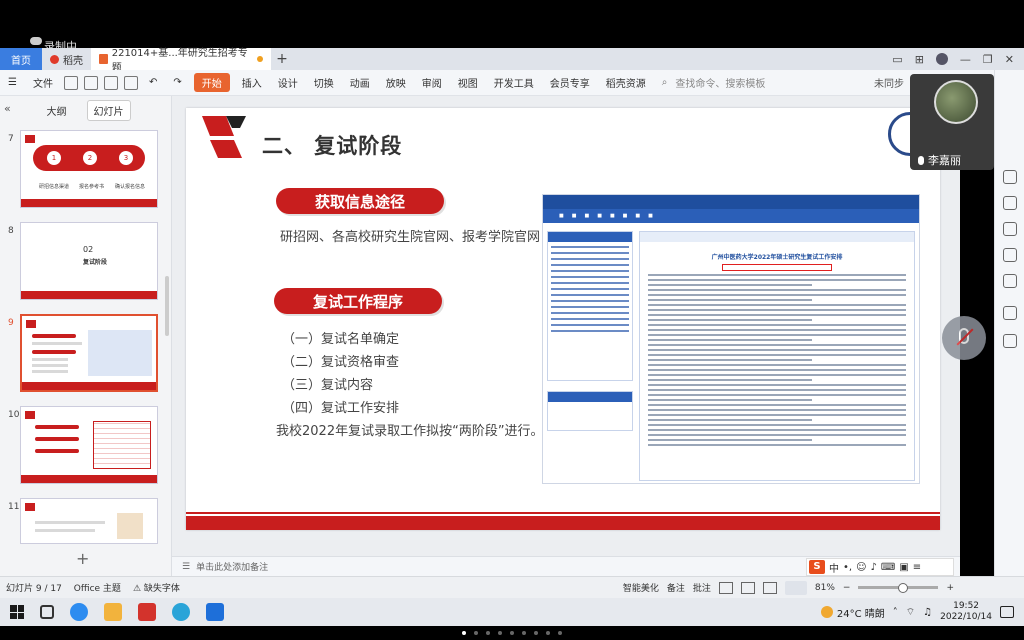 The height and width of the screenshot is (640, 1024). Describe the element at coordinates (79, 612) in the screenshot. I see `app-icon` at that location.